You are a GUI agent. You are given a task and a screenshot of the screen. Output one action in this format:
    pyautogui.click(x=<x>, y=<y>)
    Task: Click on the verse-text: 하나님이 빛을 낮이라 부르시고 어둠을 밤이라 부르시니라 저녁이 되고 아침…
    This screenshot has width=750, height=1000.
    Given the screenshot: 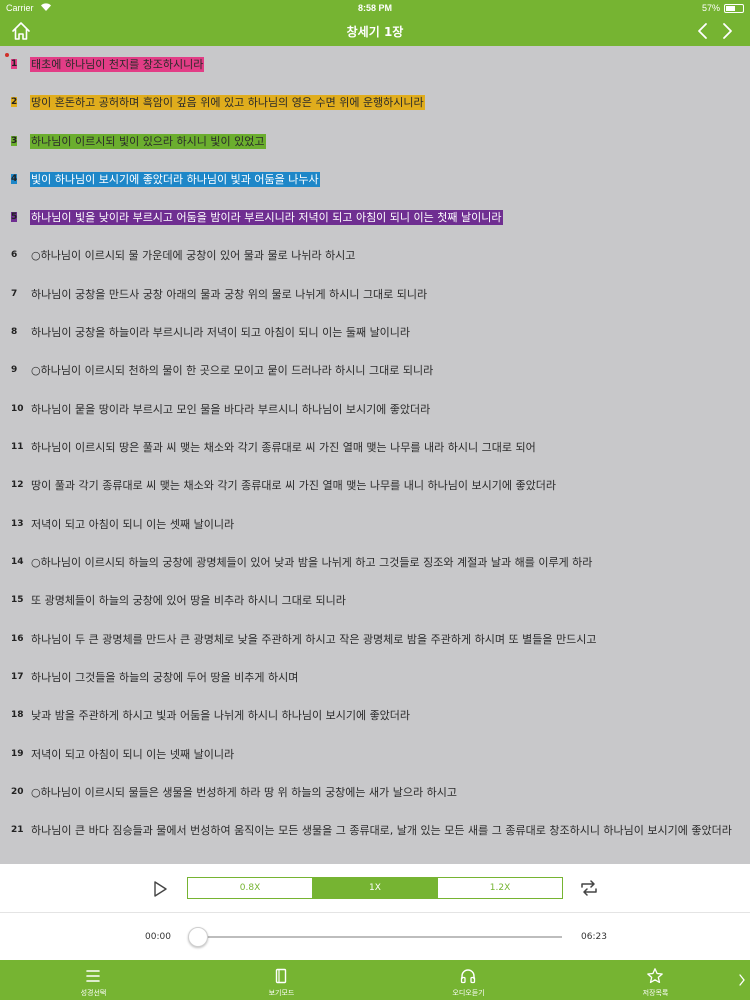 What is the action you would take?
    pyautogui.click(x=385, y=217)
    